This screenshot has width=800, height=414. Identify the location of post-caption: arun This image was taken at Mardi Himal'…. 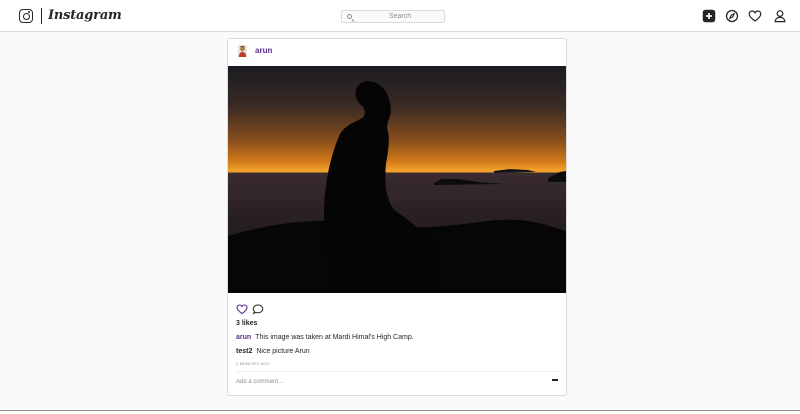
(325, 337).